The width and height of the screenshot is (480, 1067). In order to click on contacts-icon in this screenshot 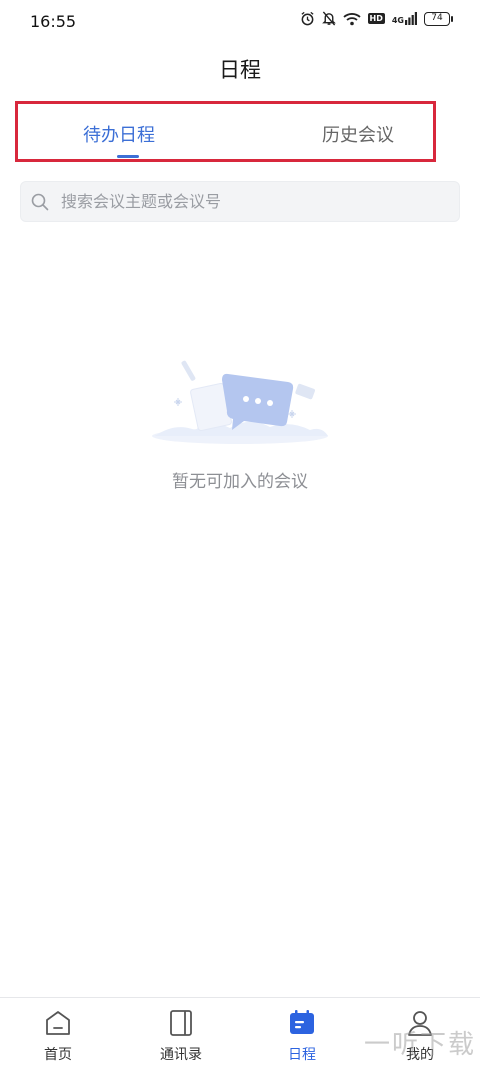, I will do `click(181, 1023)`.